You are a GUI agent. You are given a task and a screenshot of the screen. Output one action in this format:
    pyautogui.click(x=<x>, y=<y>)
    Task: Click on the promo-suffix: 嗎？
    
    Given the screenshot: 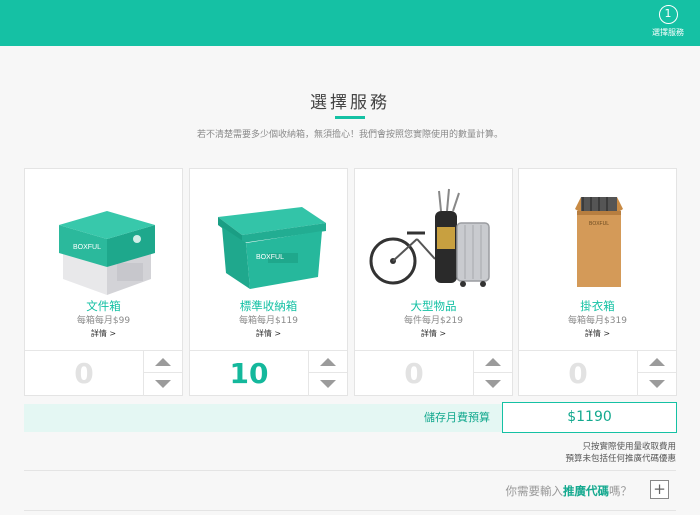 What is the action you would take?
    pyautogui.click(x=620, y=491)
    